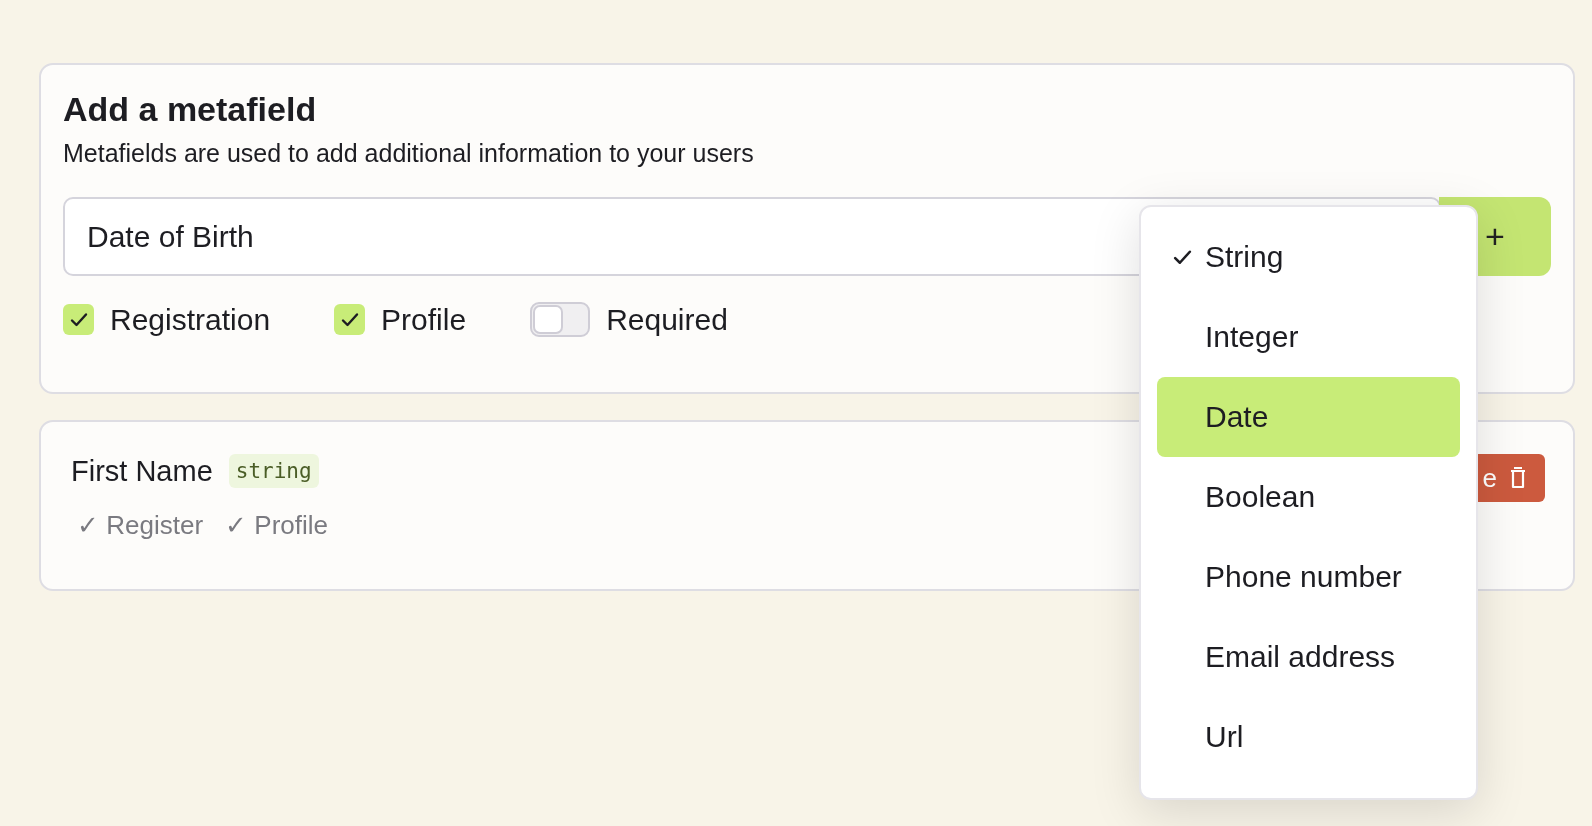 The width and height of the screenshot is (1592, 826). Describe the element at coordinates (273, 471) in the screenshot. I see `type-tag: string` at that location.